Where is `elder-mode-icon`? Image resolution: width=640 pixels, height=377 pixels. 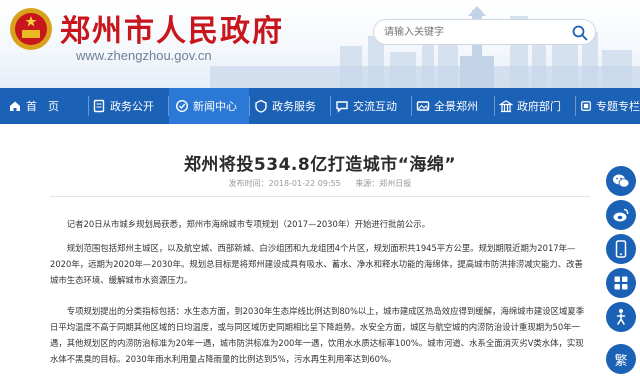 elder-mode-icon is located at coordinates (621, 317).